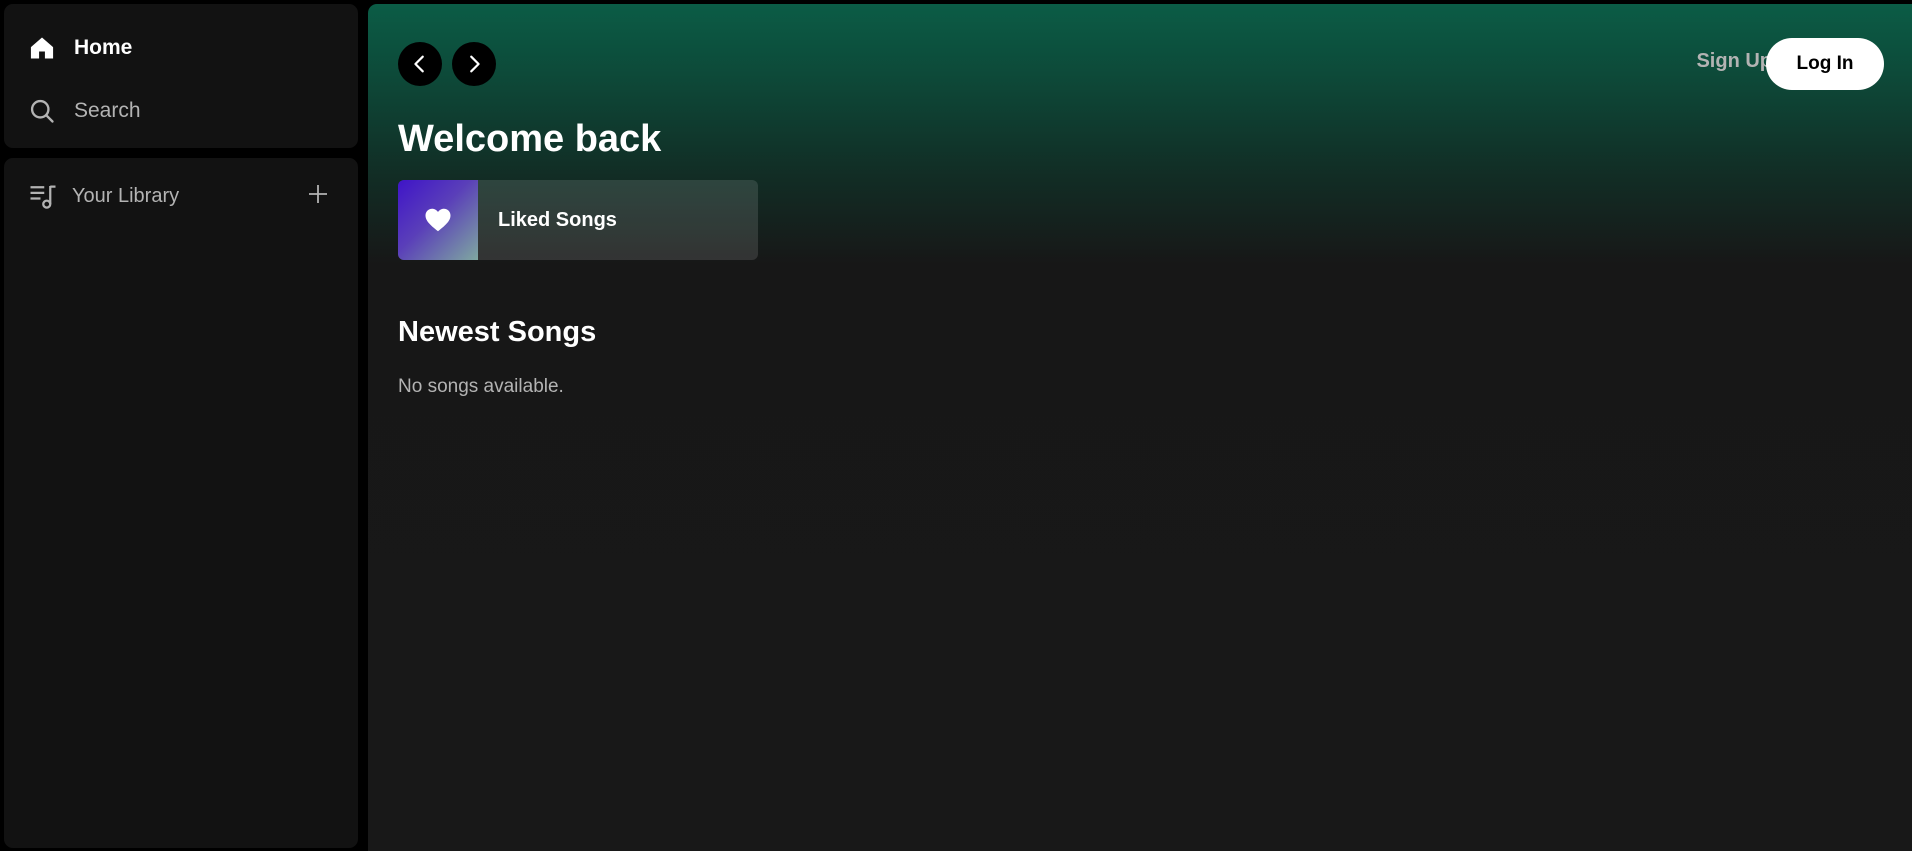 This screenshot has height=851, width=1912. I want to click on sidebar-nav-panel: Home Search, so click(181, 76).